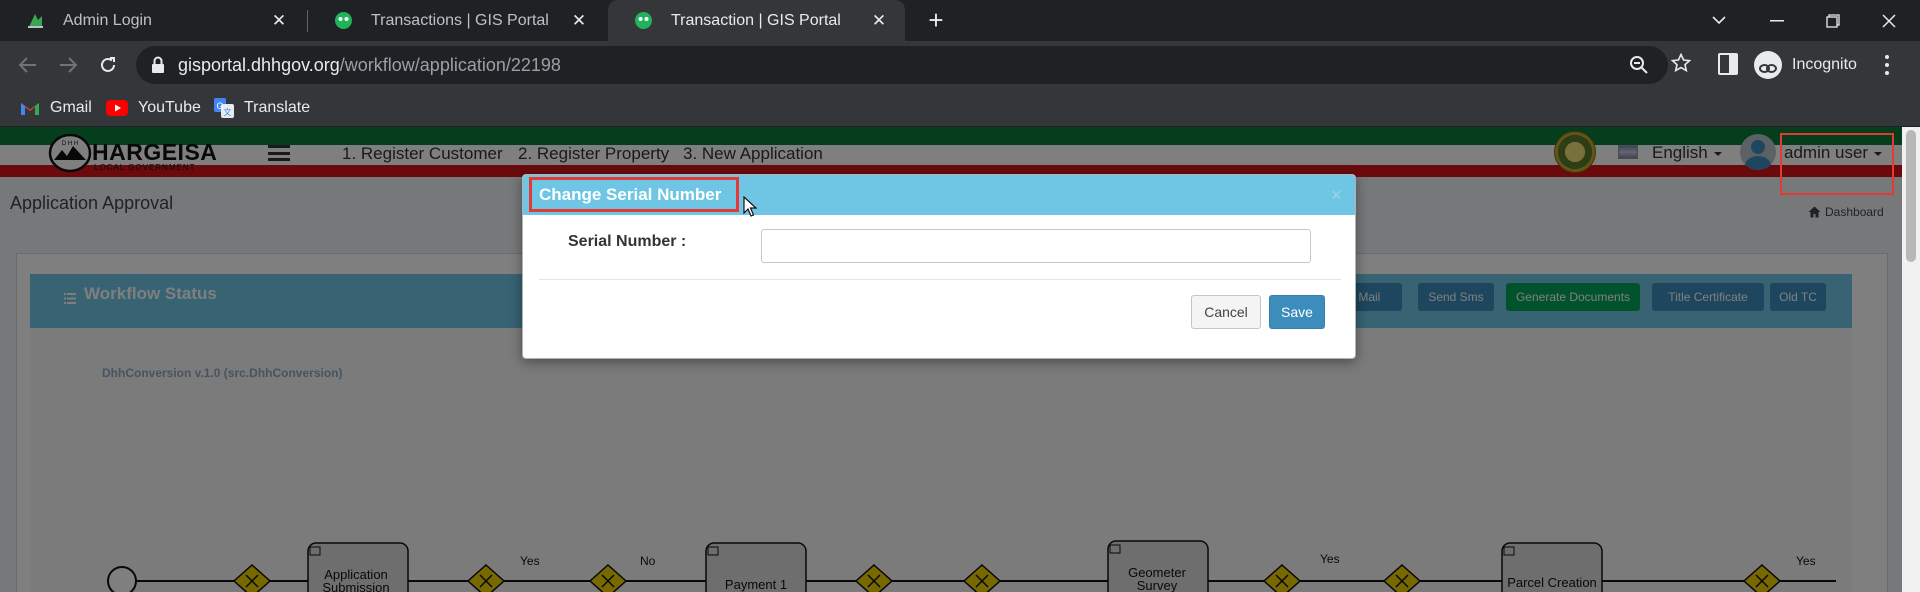  Describe the element at coordinates (939, 266) in the screenshot. I see `change-serial-number-modal: Change Serial Number × Serial Number` at that location.